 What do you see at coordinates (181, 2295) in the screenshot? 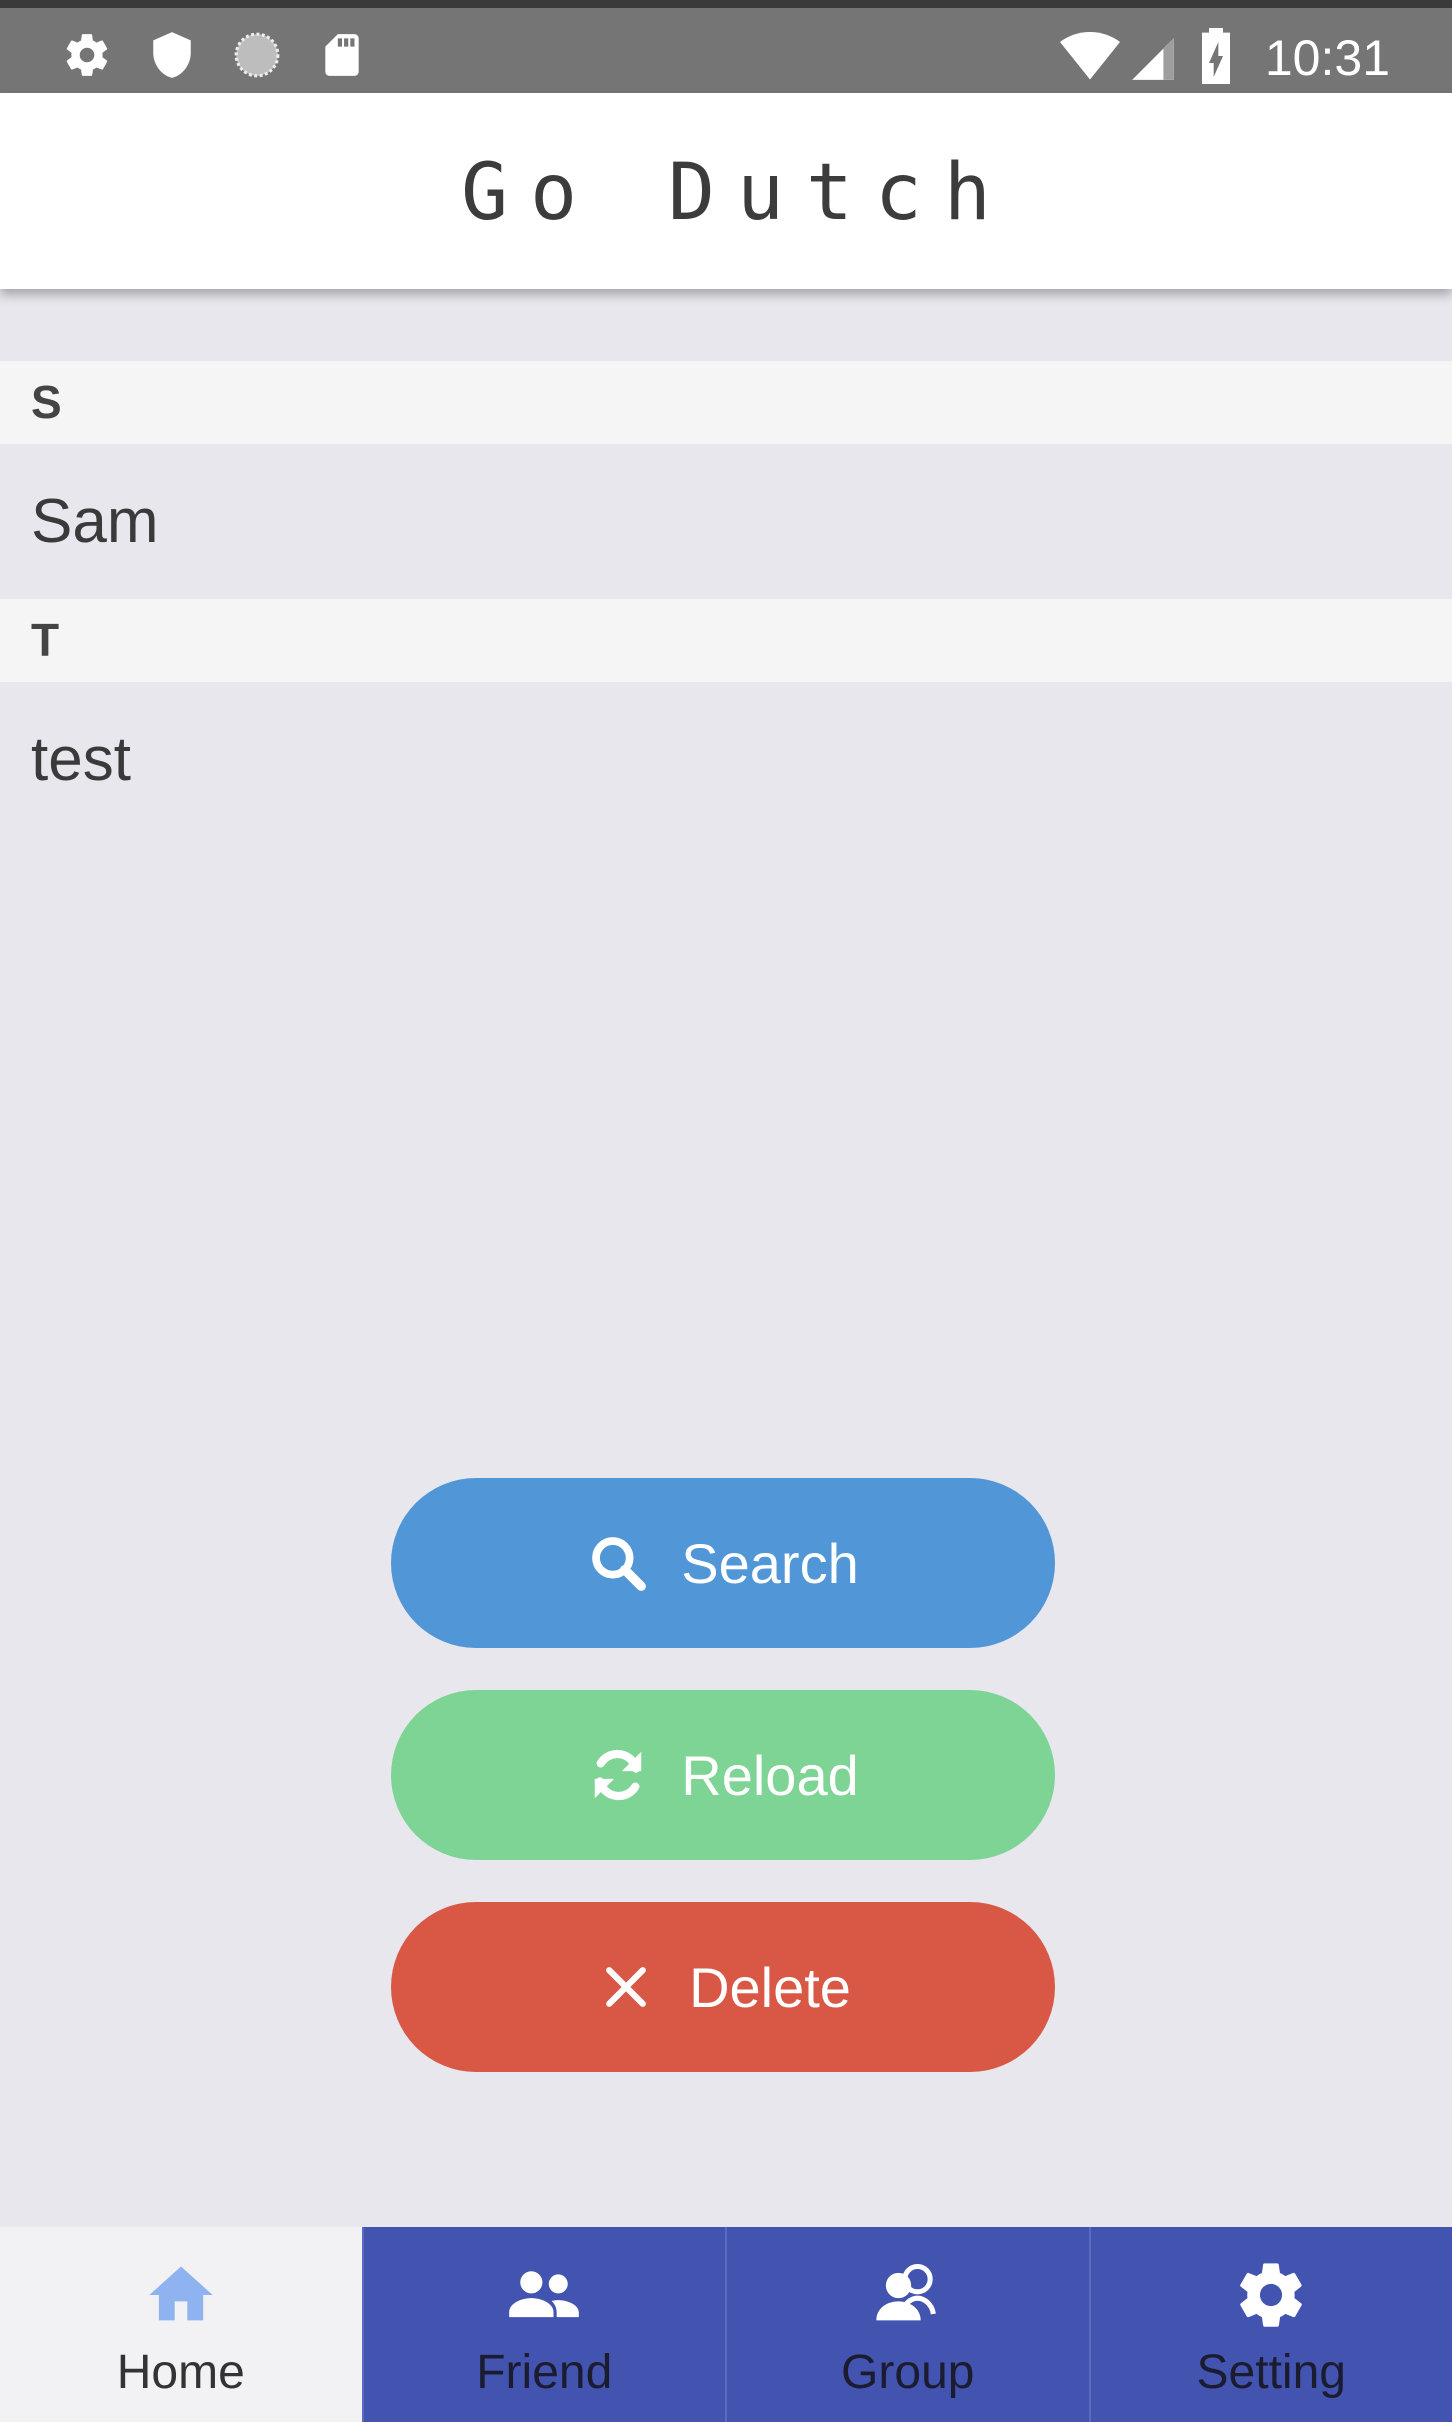
I see `home-icon` at bounding box center [181, 2295].